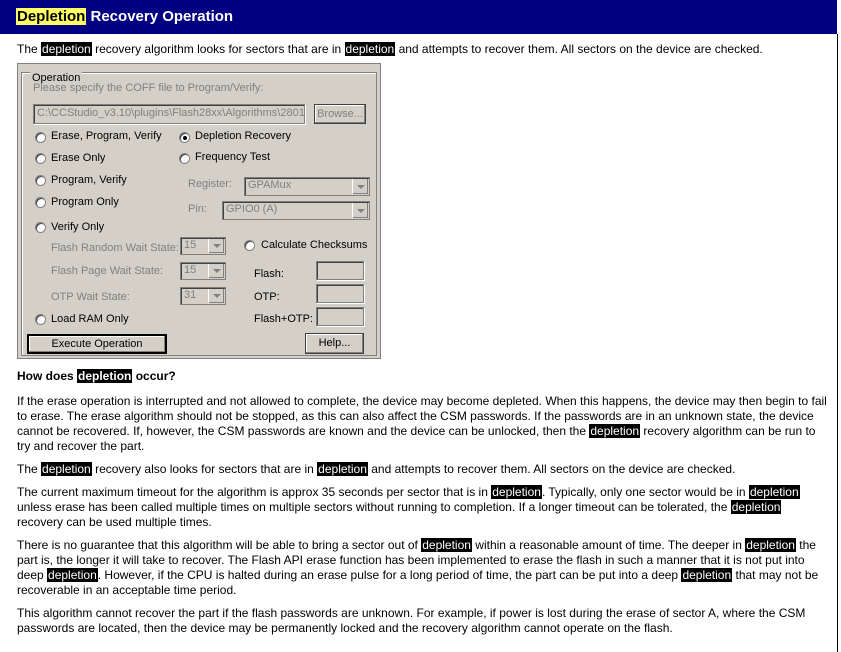 The height and width of the screenshot is (652, 841). I want to click on radio-erase-only, so click(40, 158).